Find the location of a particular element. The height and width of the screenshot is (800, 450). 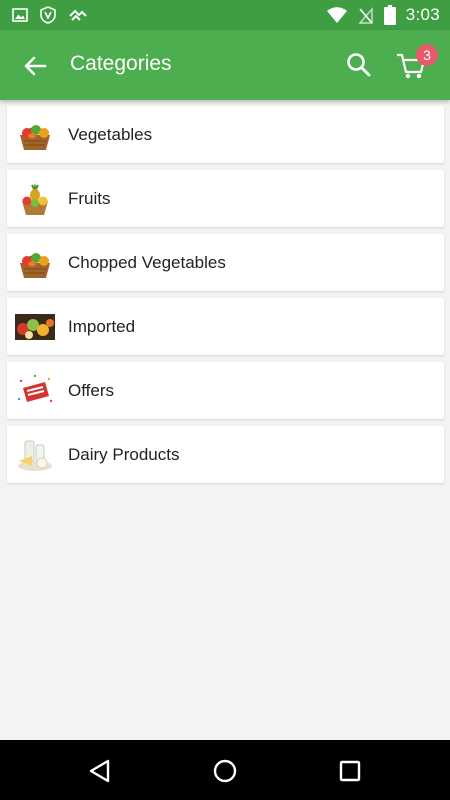

category-item-chopped-vegetables: Chopped Vegetables is located at coordinates (225, 262).